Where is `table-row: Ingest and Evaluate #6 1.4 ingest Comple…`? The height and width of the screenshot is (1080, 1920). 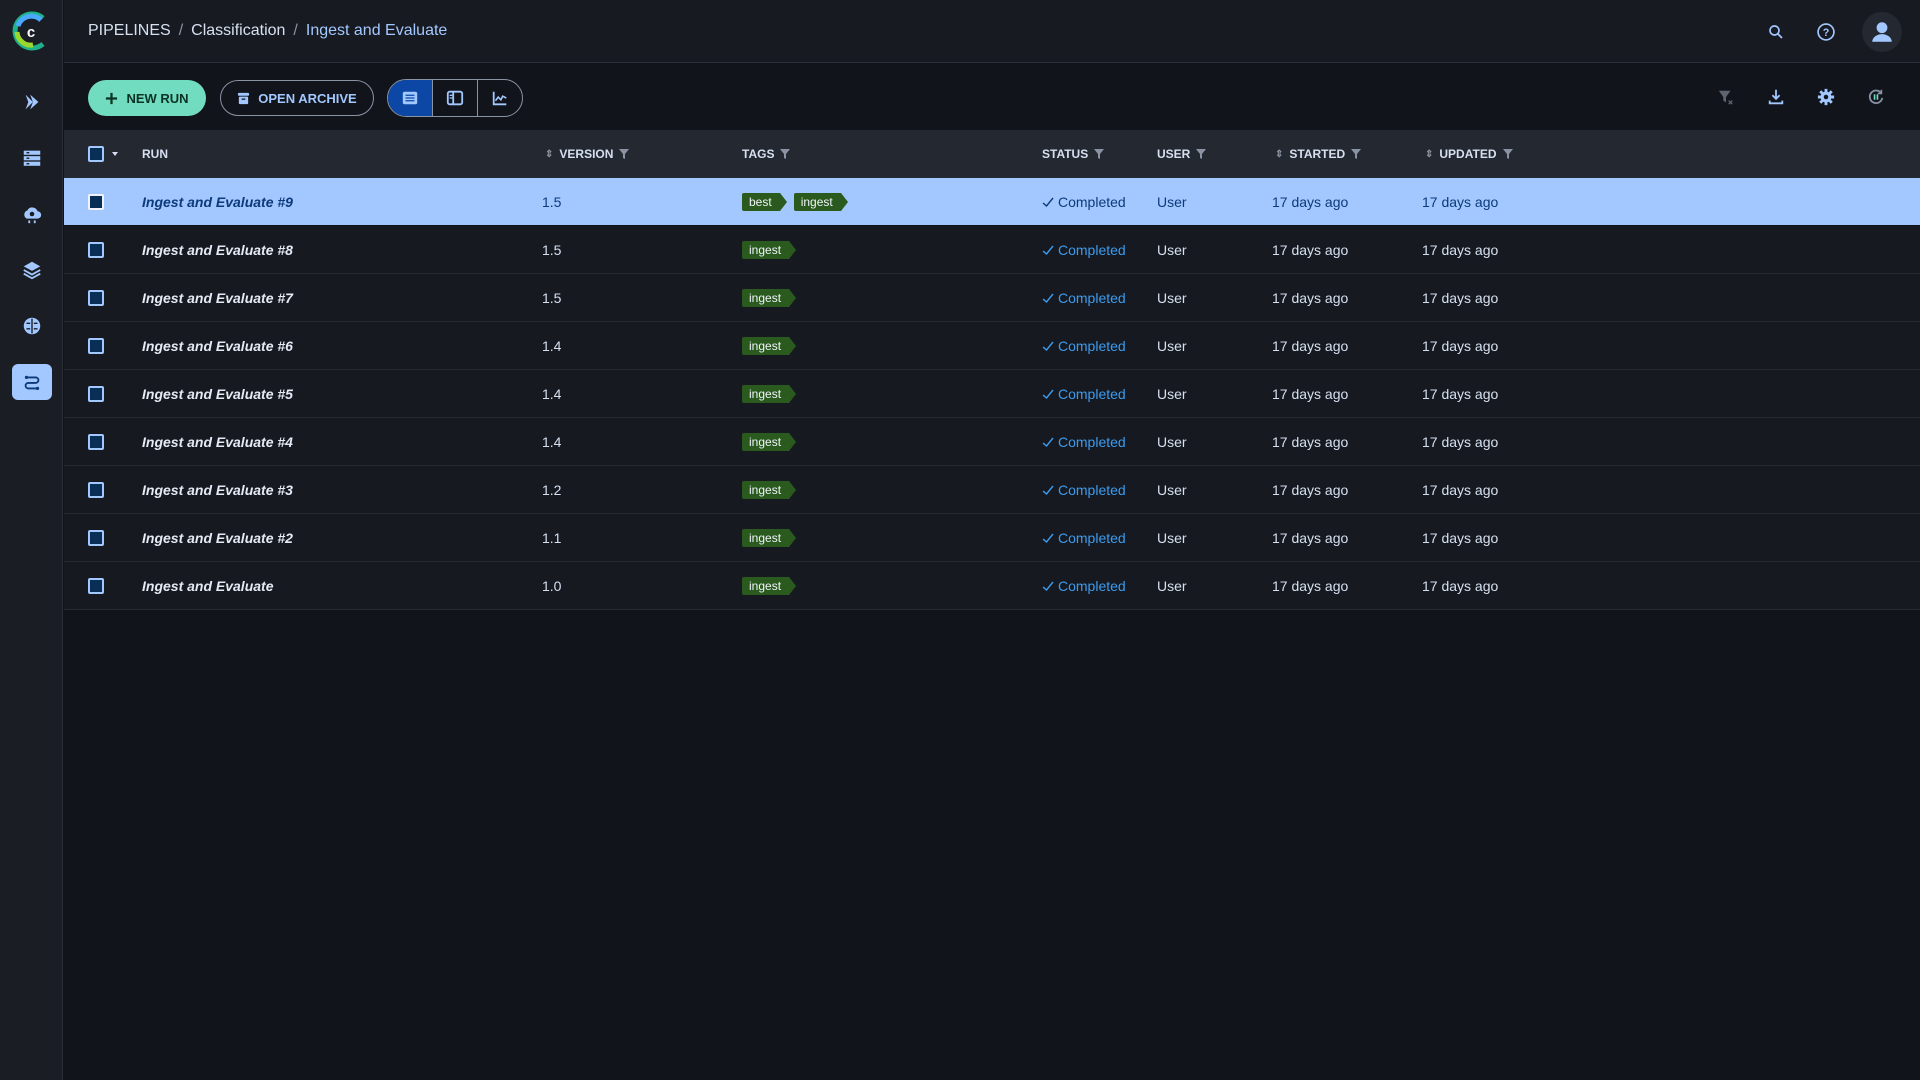
table-row: Ingest and Evaluate #6 1.4 ingest Comple… is located at coordinates (992, 346).